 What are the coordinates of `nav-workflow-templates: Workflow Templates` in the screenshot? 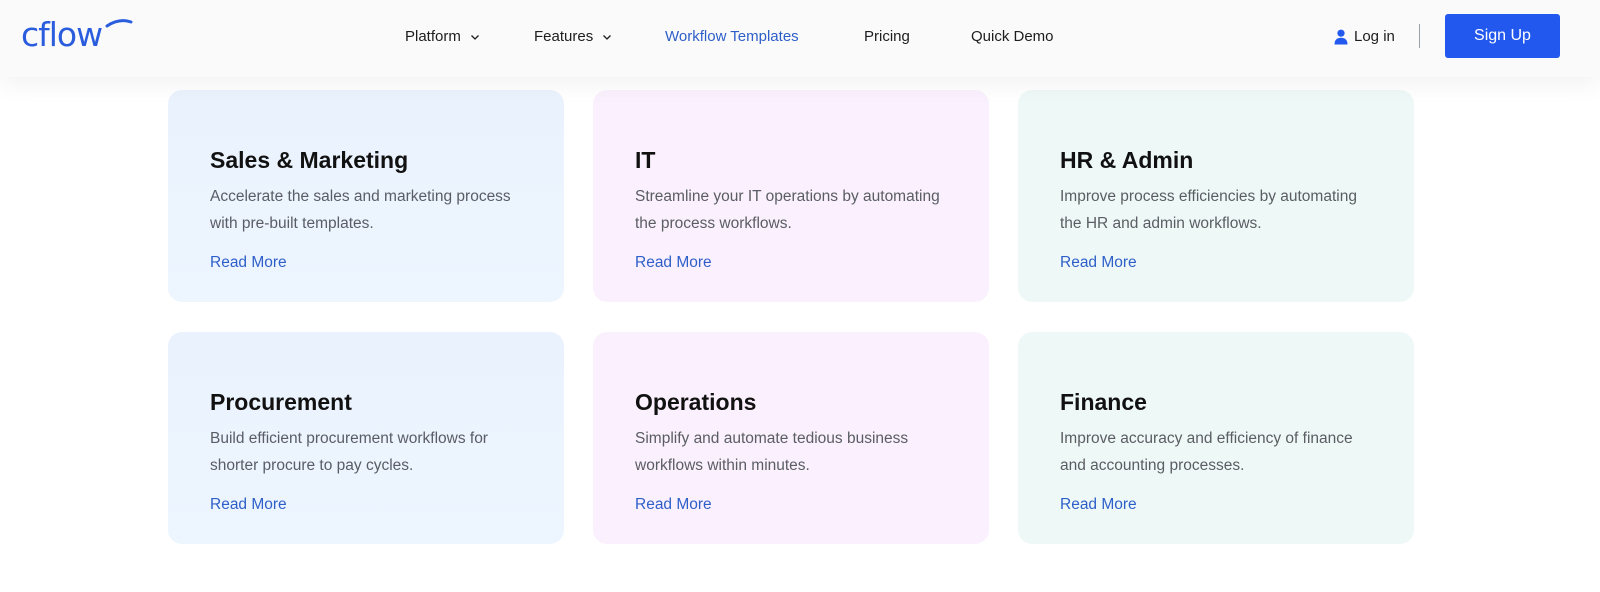 It's located at (732, 37).